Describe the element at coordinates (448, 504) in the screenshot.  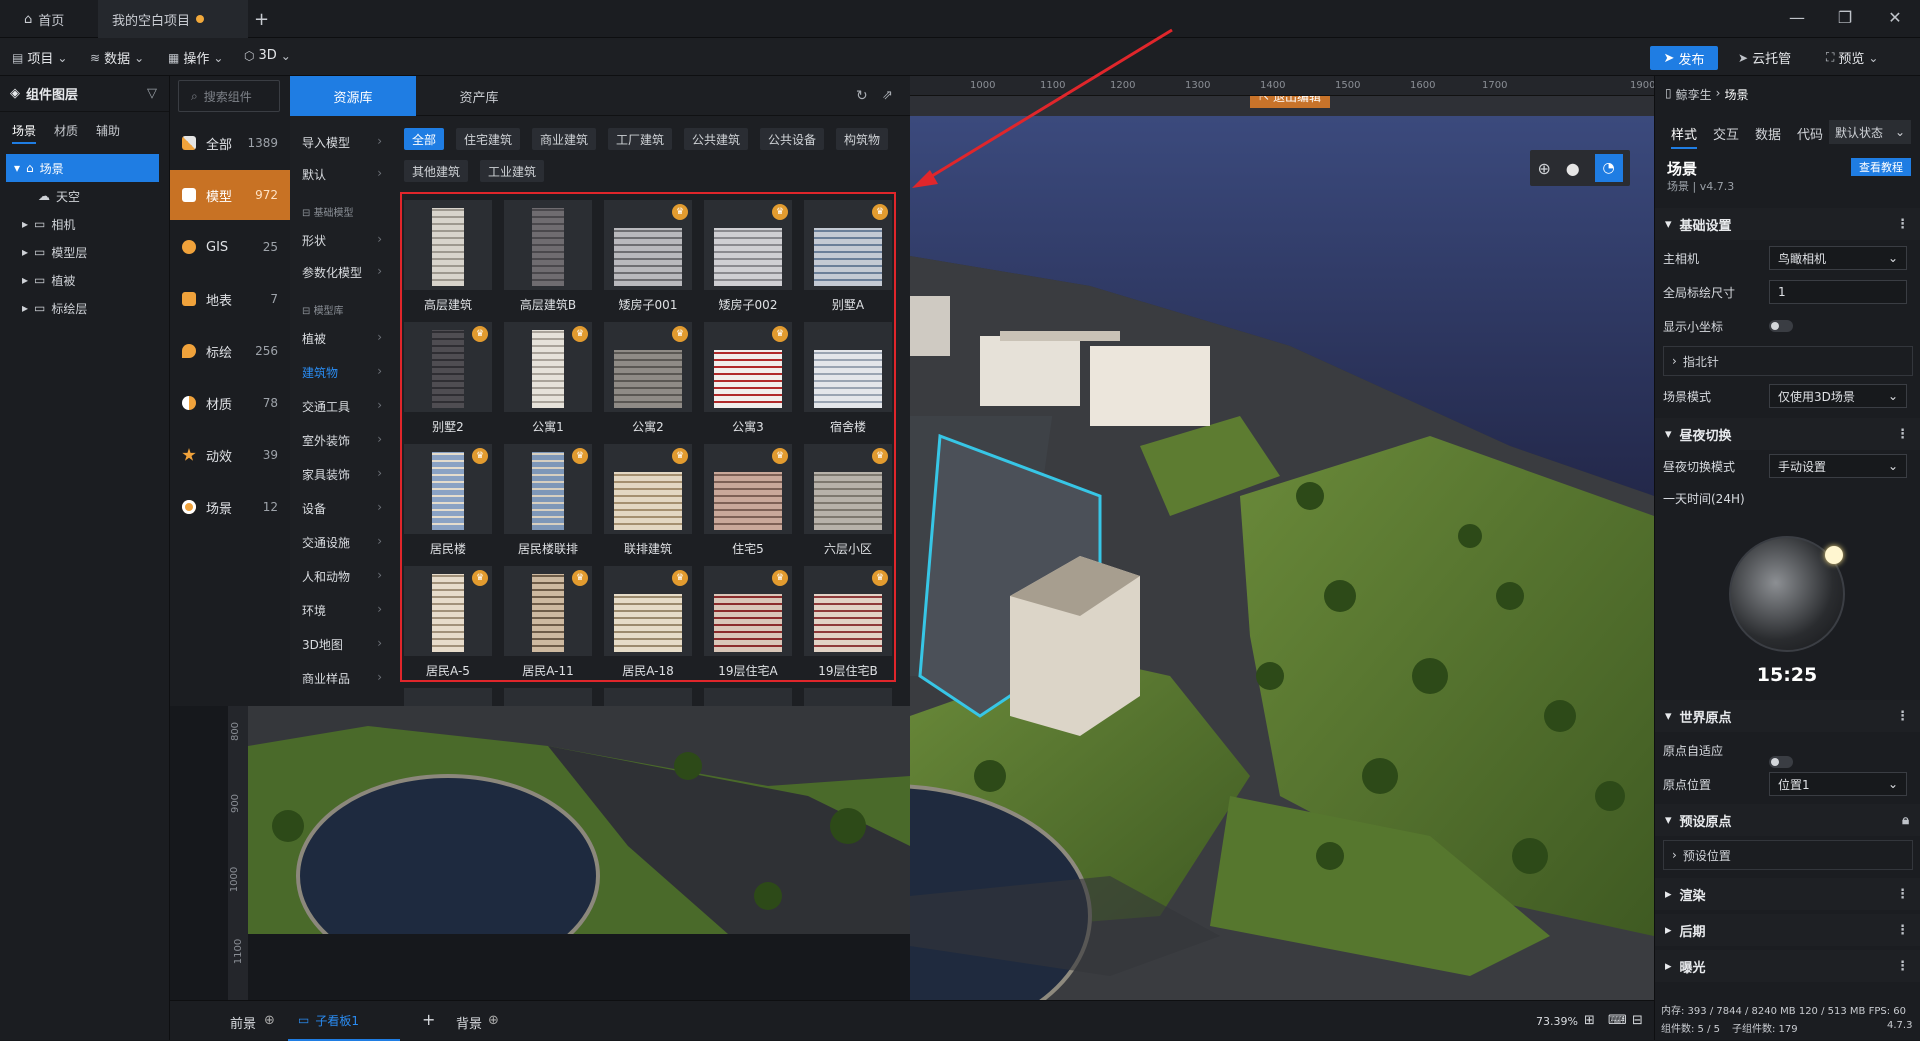
I see `model-card: ♛ 居民楼` at that location.